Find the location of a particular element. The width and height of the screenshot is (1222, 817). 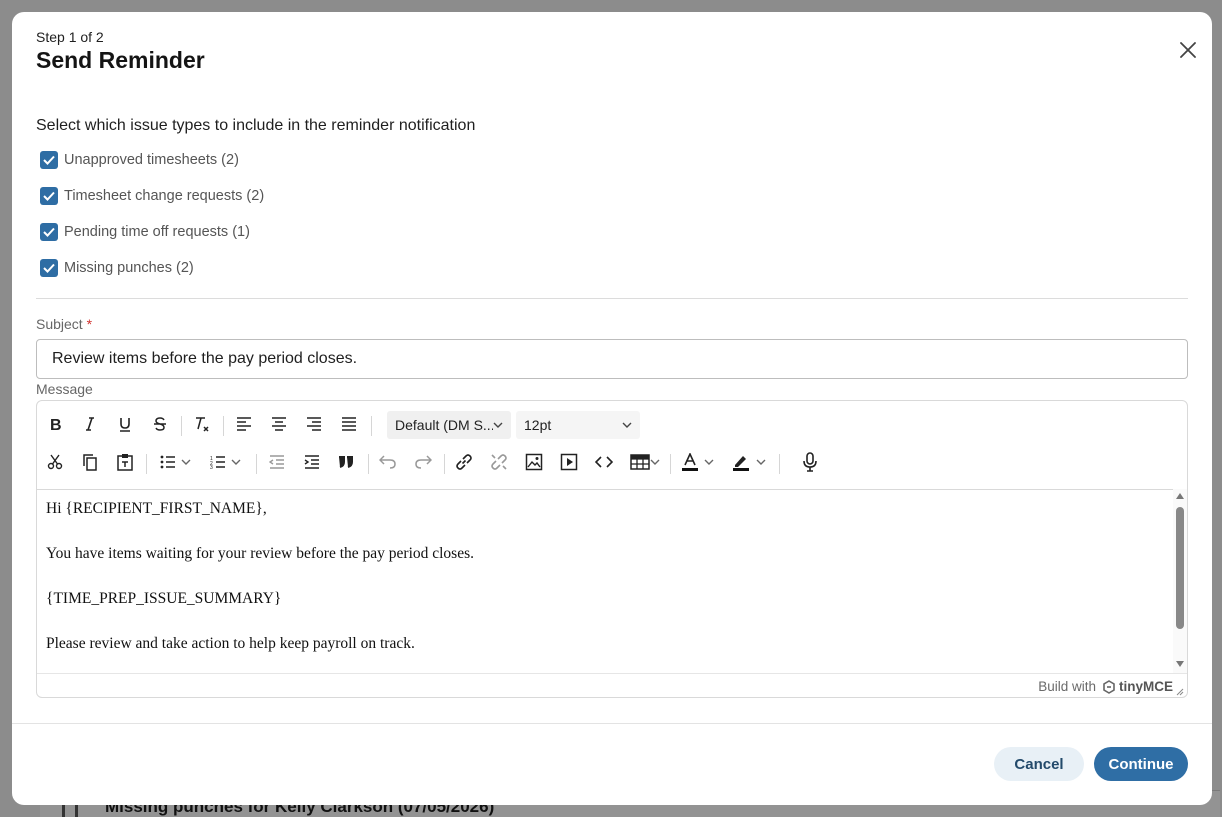

media-icon is located at coordinates (569, 462).